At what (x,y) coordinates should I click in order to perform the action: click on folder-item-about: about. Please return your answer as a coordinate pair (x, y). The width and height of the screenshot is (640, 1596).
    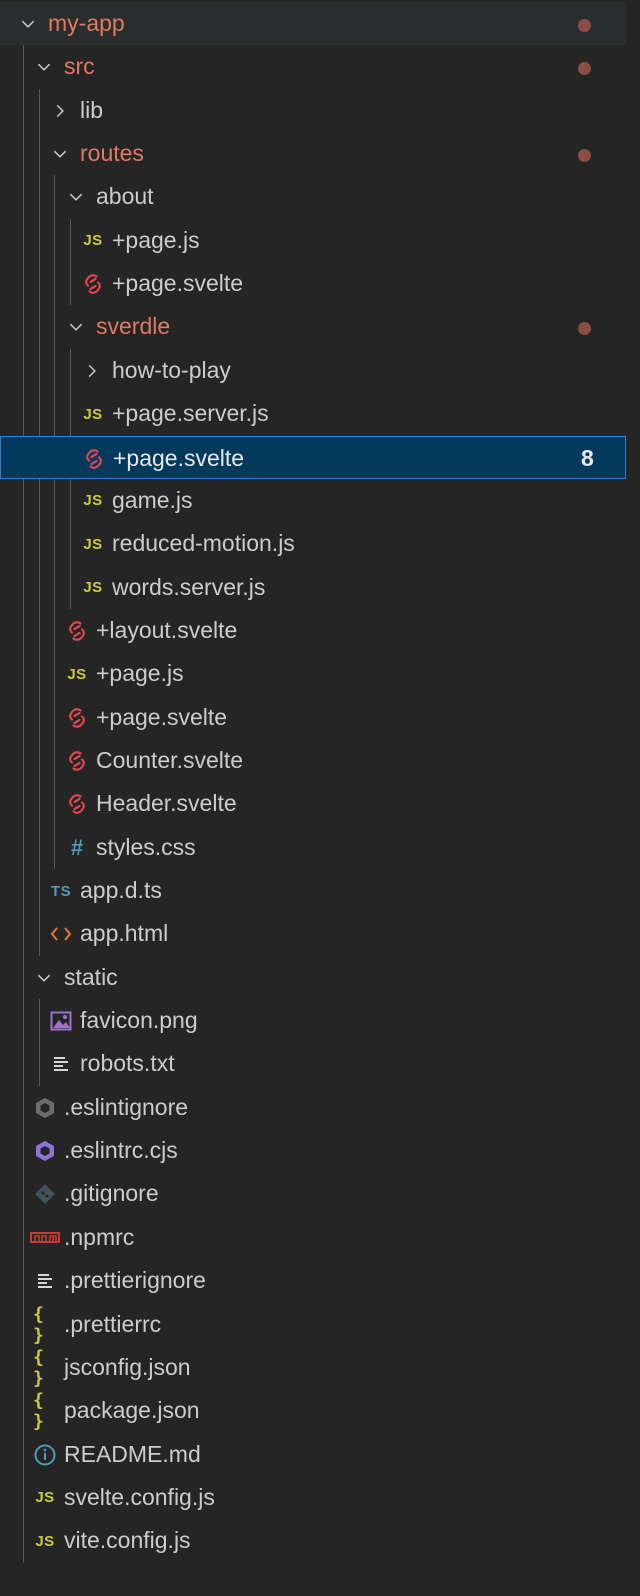
    Looking at the image, I should click on (313, 196).